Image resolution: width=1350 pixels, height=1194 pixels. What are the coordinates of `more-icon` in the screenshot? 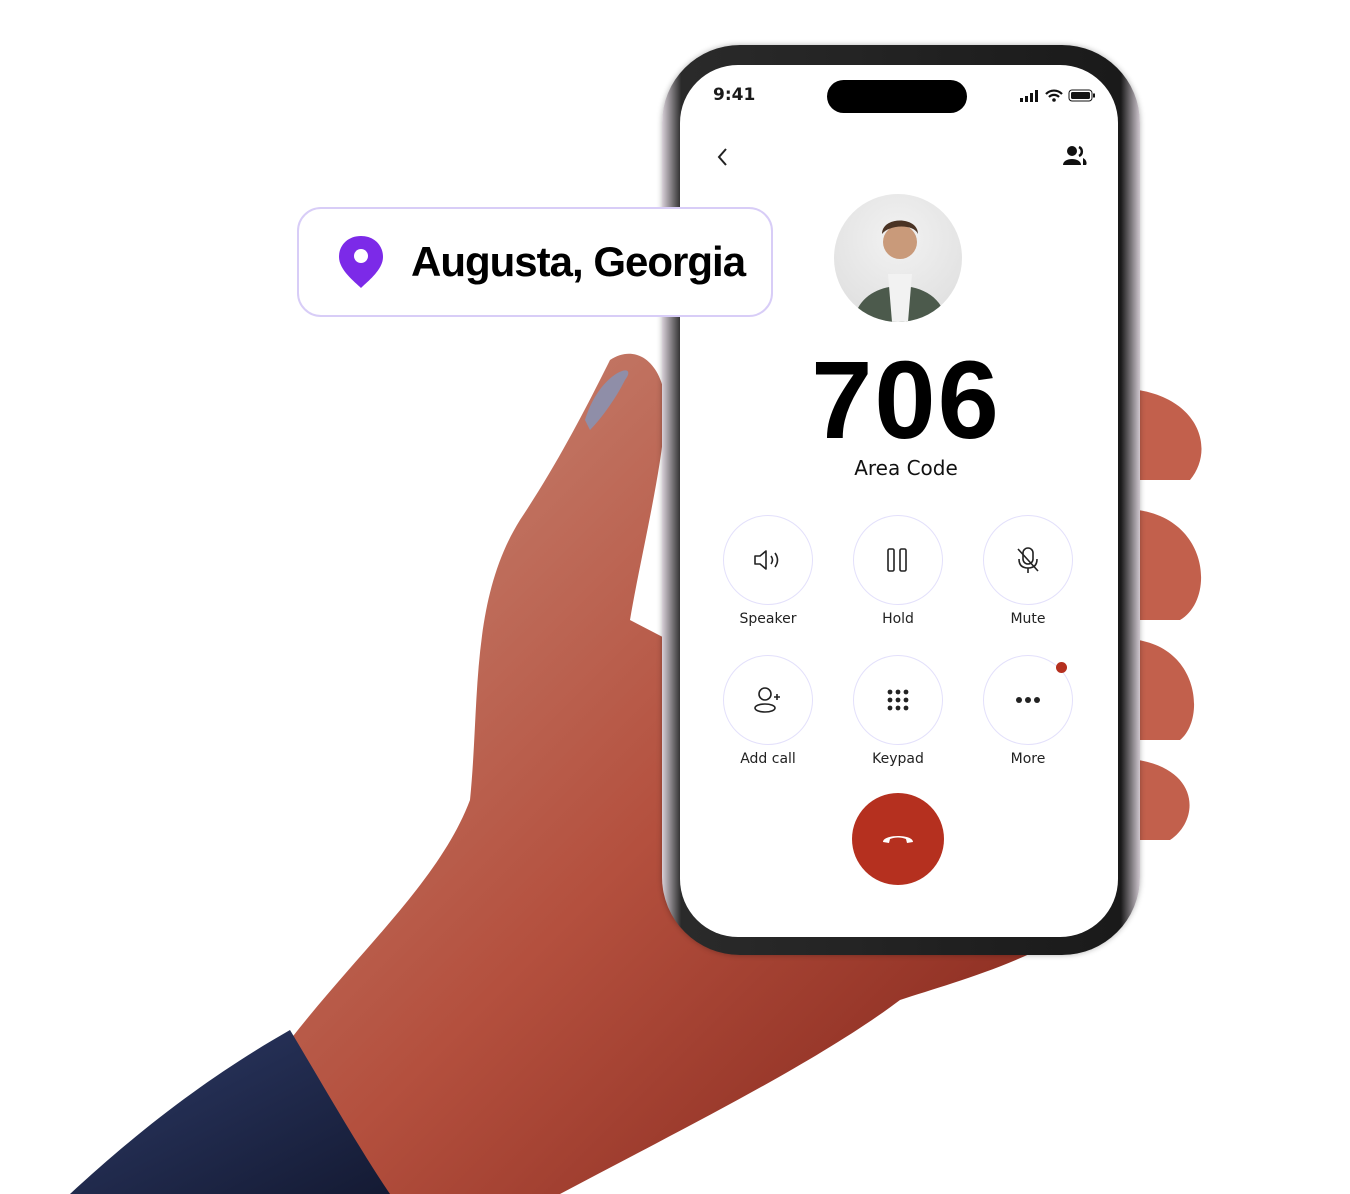 It's located at (1028, 700).